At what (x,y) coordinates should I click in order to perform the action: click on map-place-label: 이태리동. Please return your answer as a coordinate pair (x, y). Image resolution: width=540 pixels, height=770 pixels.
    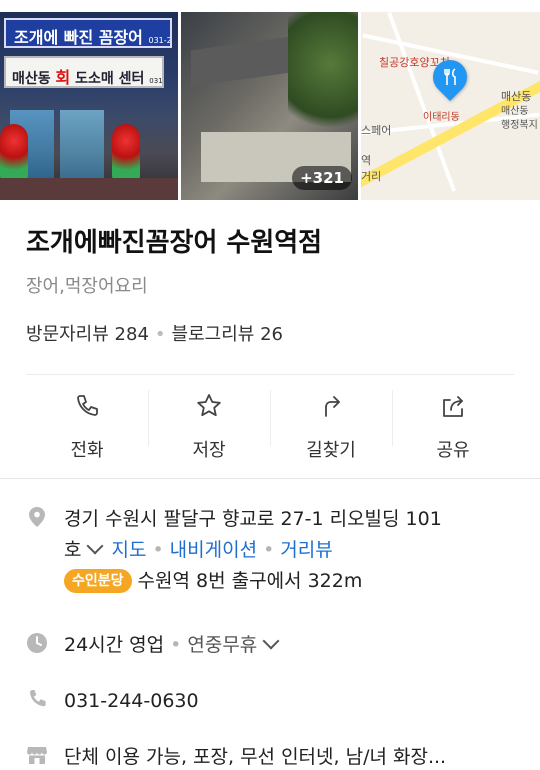
    Looking at the image, I should click on (441, 117).